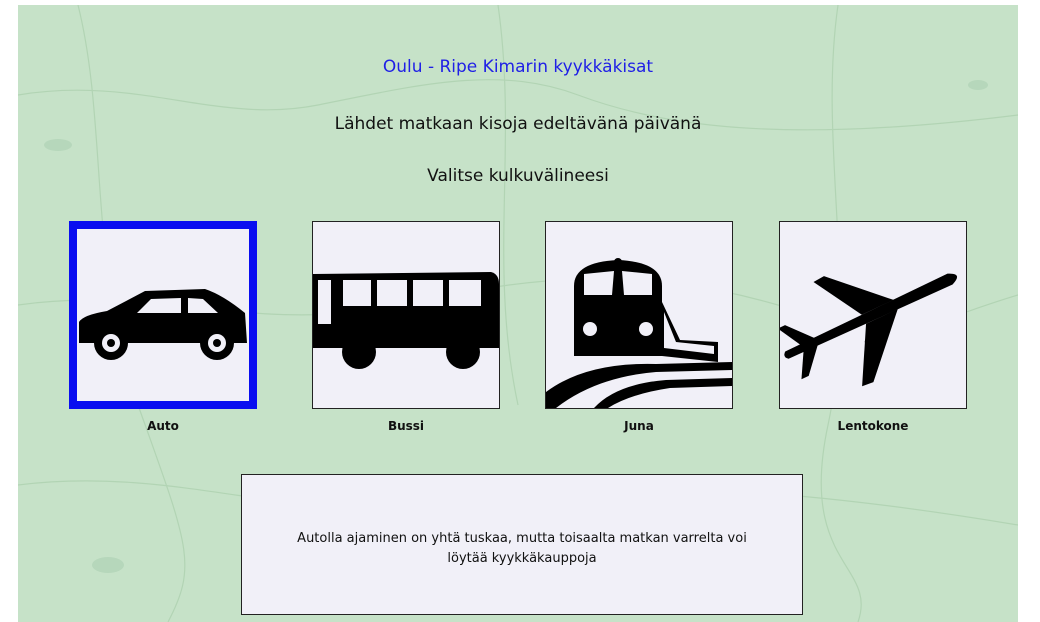 The width and height of the screenshot is (1040, 622). I want to click on option-label-juna: Juna, so click(639, 426).